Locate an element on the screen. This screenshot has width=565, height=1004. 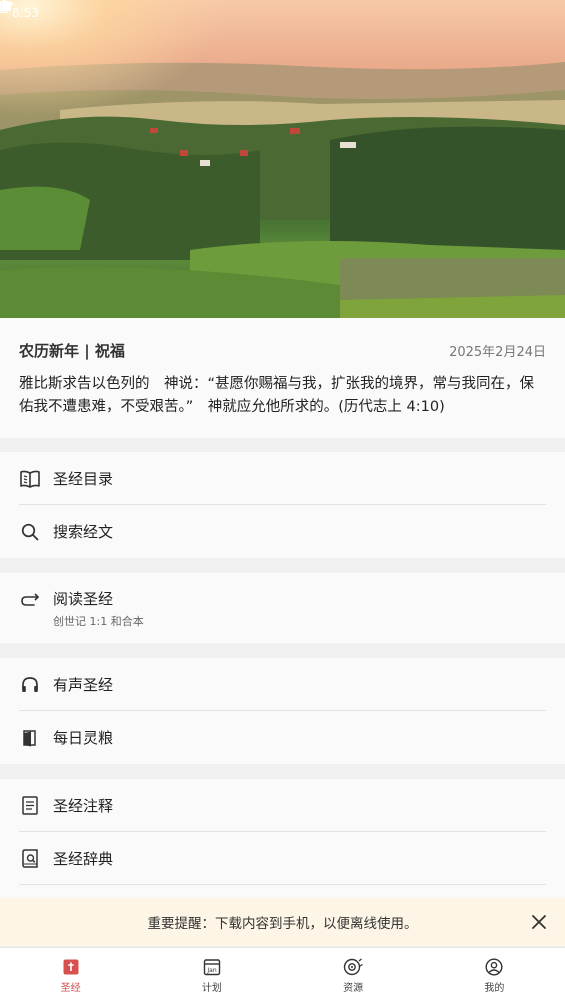
status-time: 8:53 is located at coordinates (25, 13).